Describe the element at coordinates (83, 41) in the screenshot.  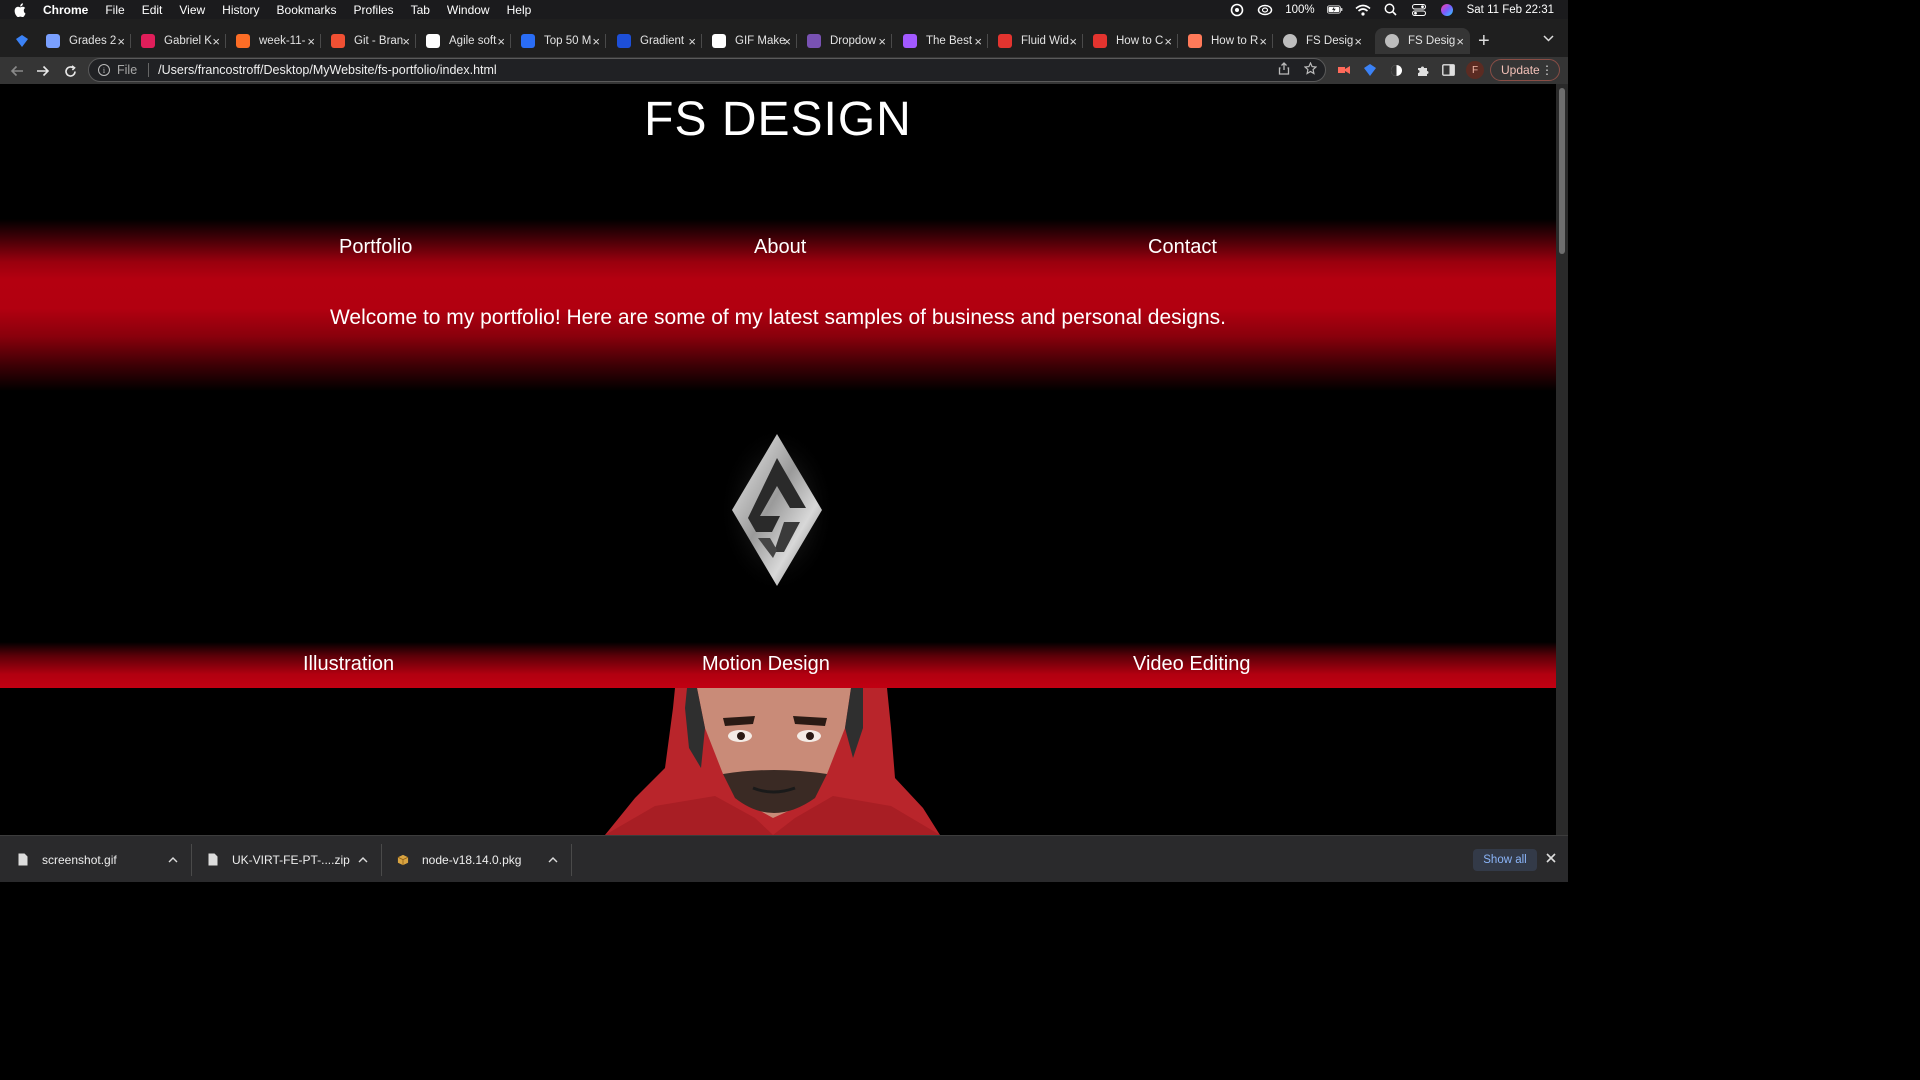
I see `browser-tab: Grades 2 ×` at that location.